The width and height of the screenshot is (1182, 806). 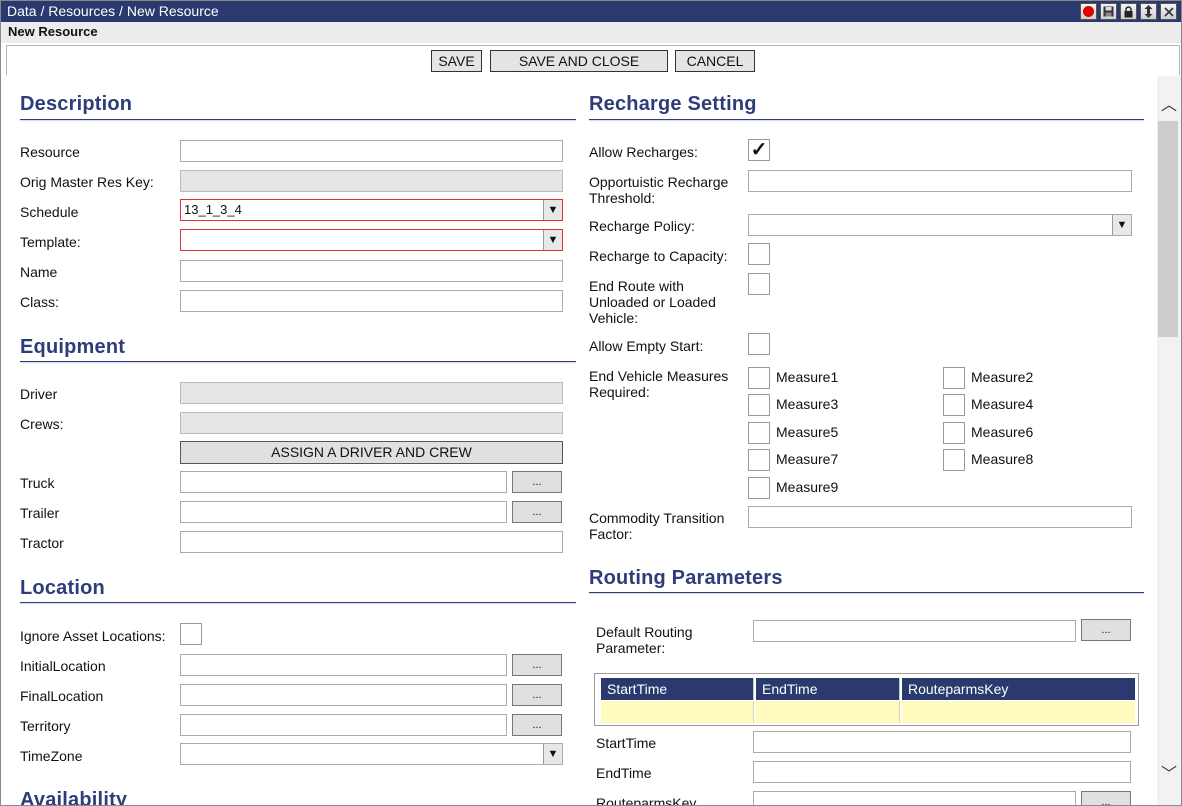 What do you see at coordinates (759, 254) in the screenshot?
I see `recharge-to-capacity-checkbox` at bounding box center [759, 254].